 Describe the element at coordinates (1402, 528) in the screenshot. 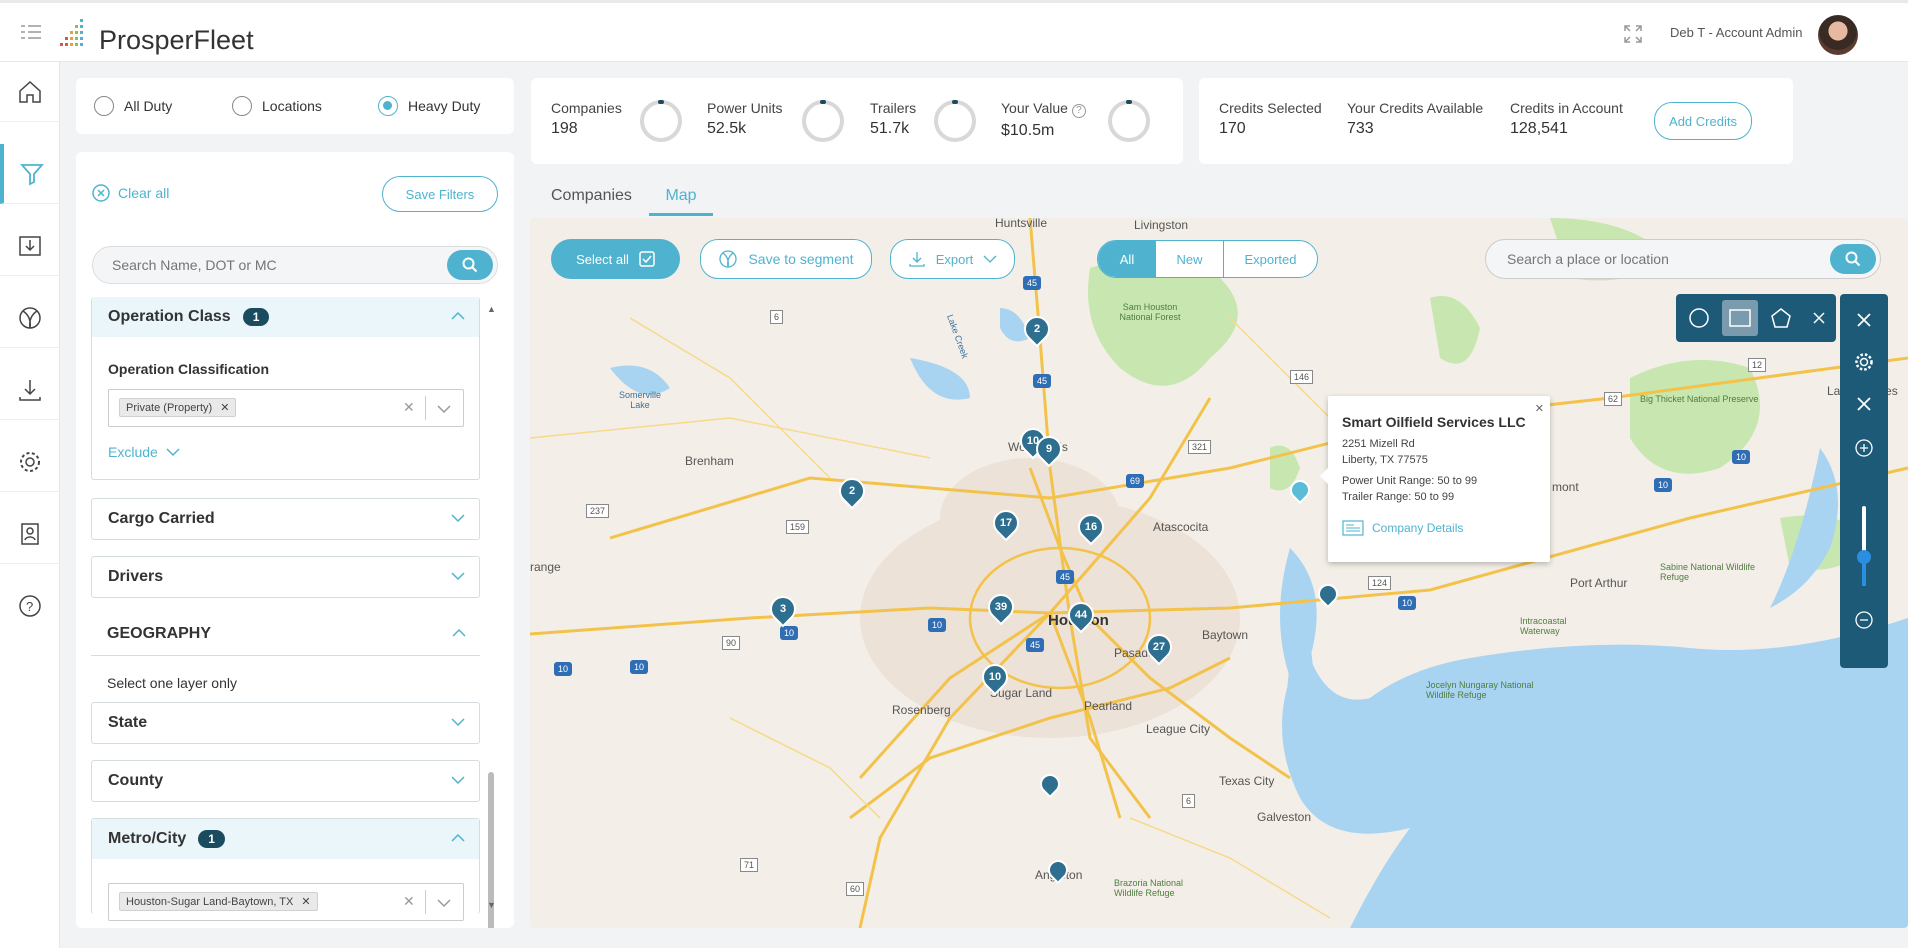

I see `company-details-link: Company Details` at that location.